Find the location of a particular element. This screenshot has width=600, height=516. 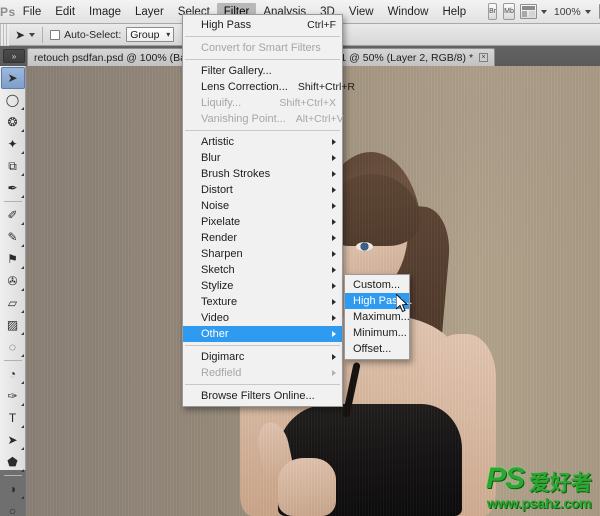

crop-tool: ⧉ is located at coordinates (13, 166).